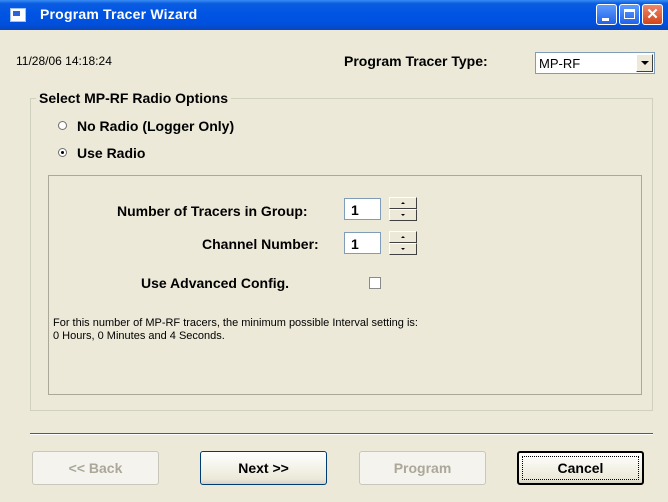  I want to click on separator-line, so click(341, 434).